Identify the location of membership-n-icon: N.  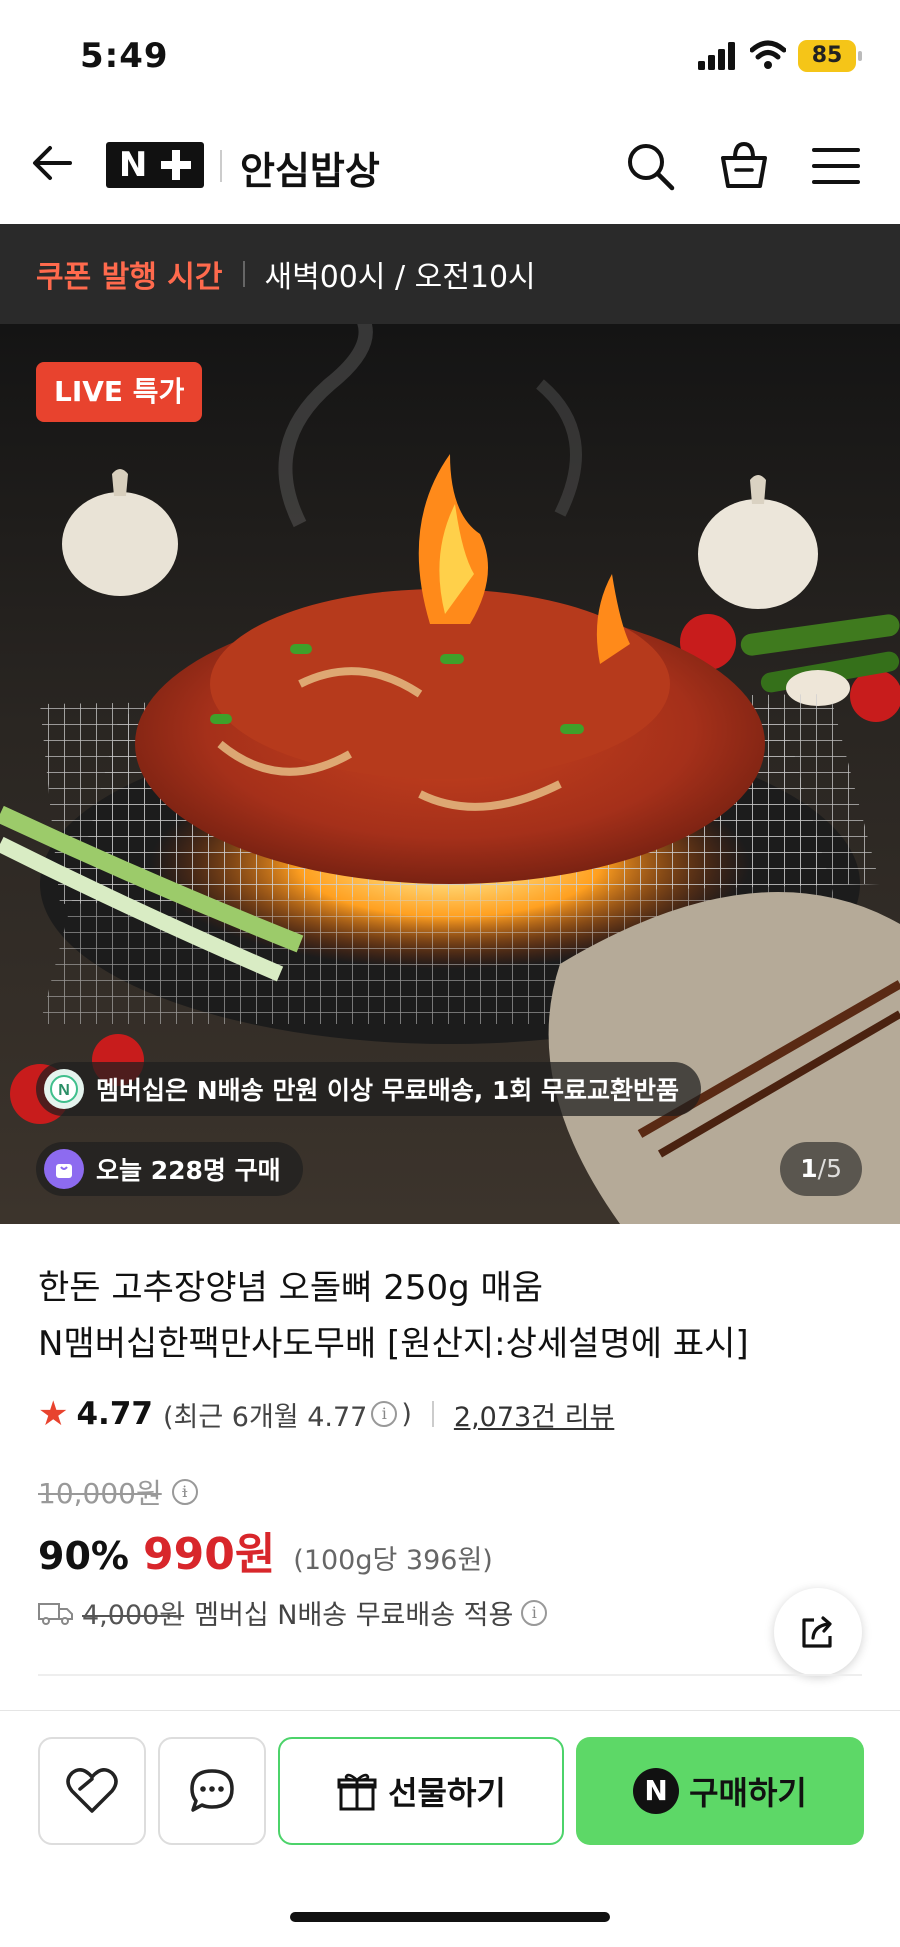
(64, 1089).